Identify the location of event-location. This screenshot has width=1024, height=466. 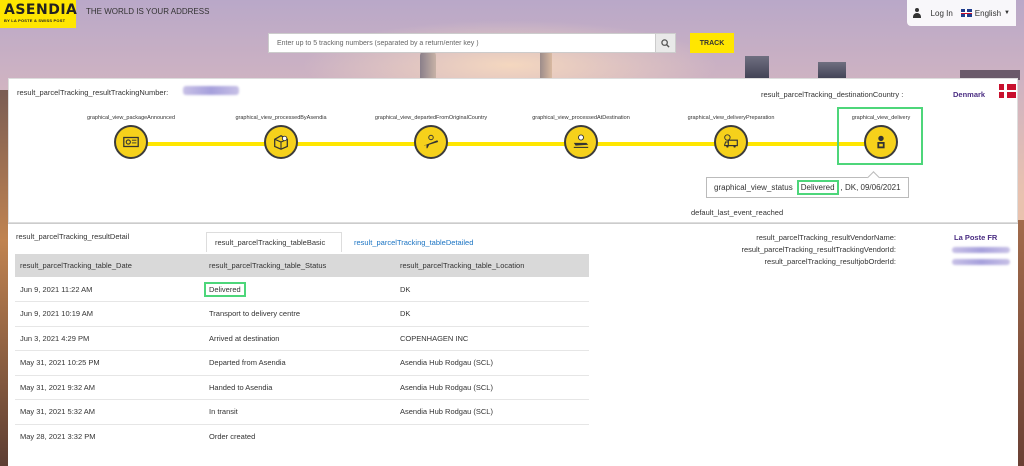
(492, 436).